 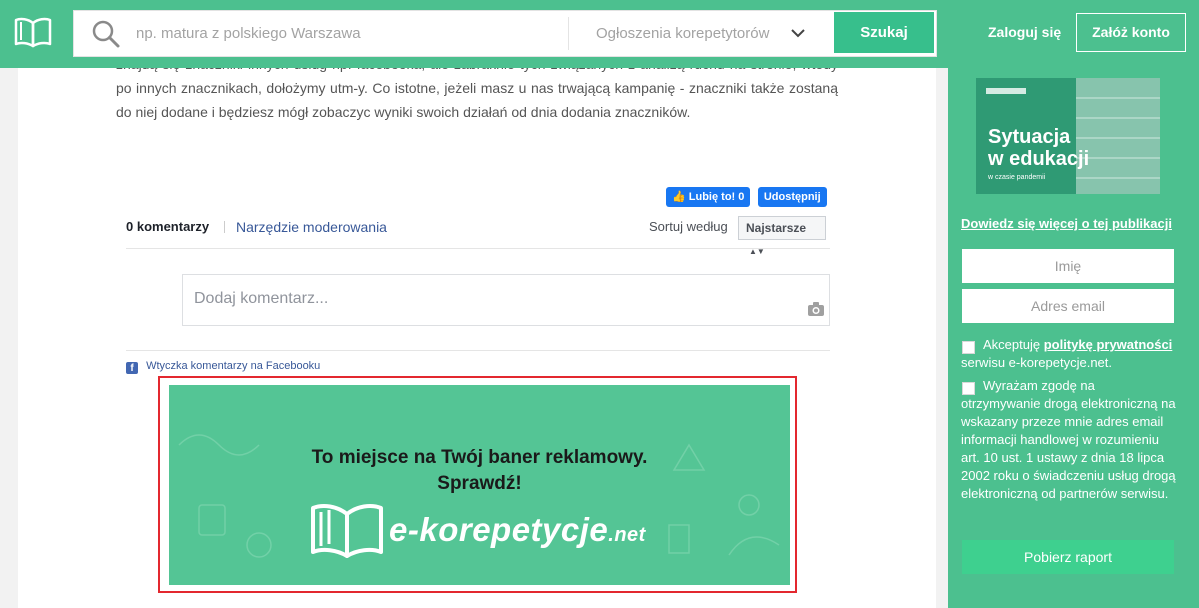 I want to click on search-icon, so click(x=106, y=34).